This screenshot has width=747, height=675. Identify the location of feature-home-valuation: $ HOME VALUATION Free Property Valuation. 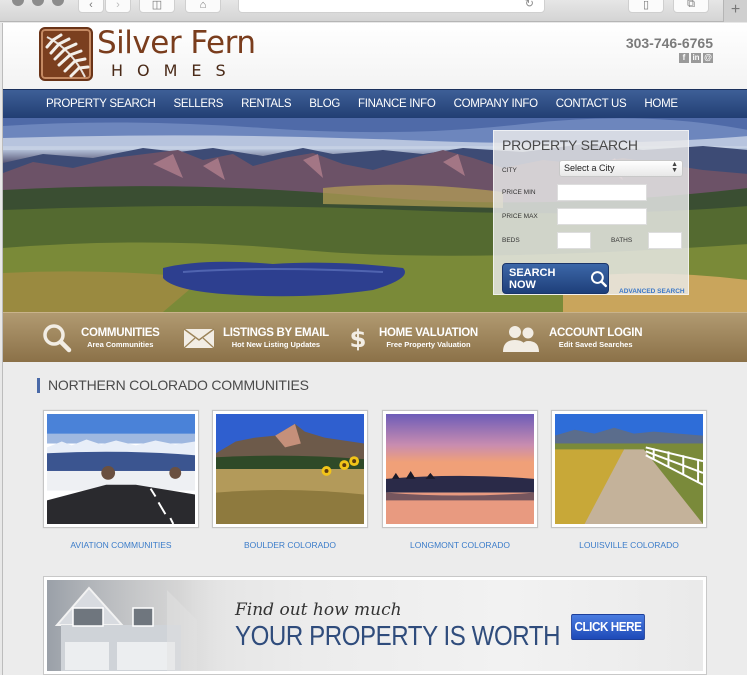
(412, 338).